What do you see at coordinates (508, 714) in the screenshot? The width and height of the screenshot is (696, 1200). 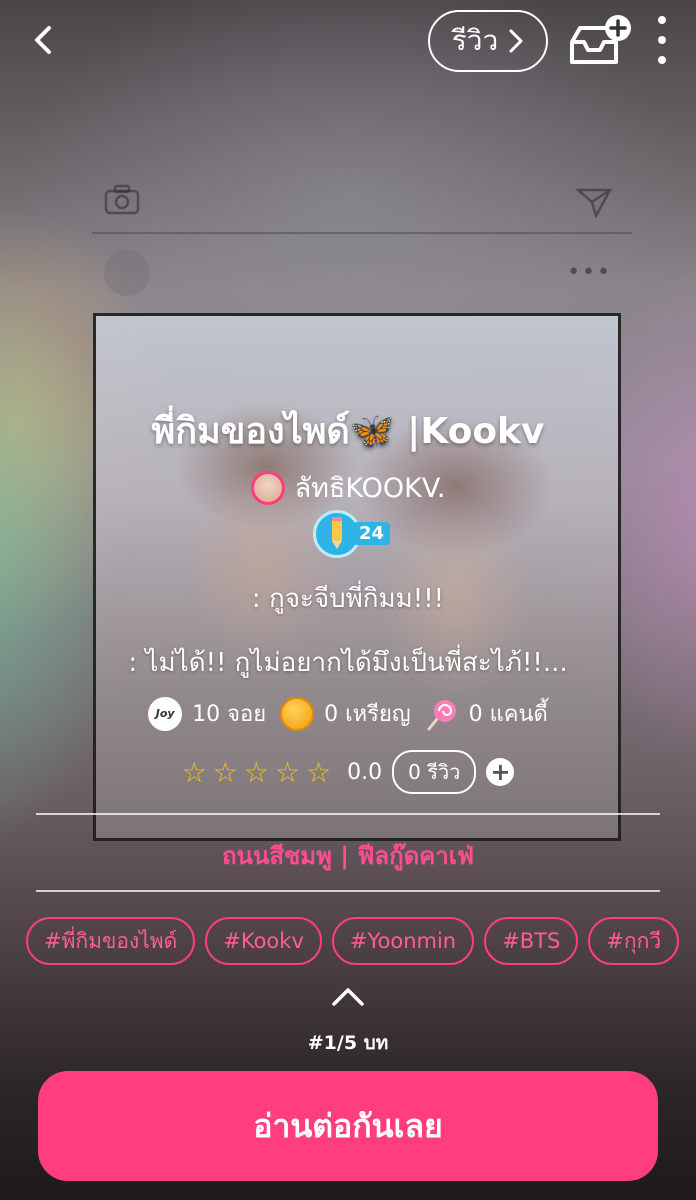 I see `candy-count: 0 แคนดี้` at bounding box center [508, 714].